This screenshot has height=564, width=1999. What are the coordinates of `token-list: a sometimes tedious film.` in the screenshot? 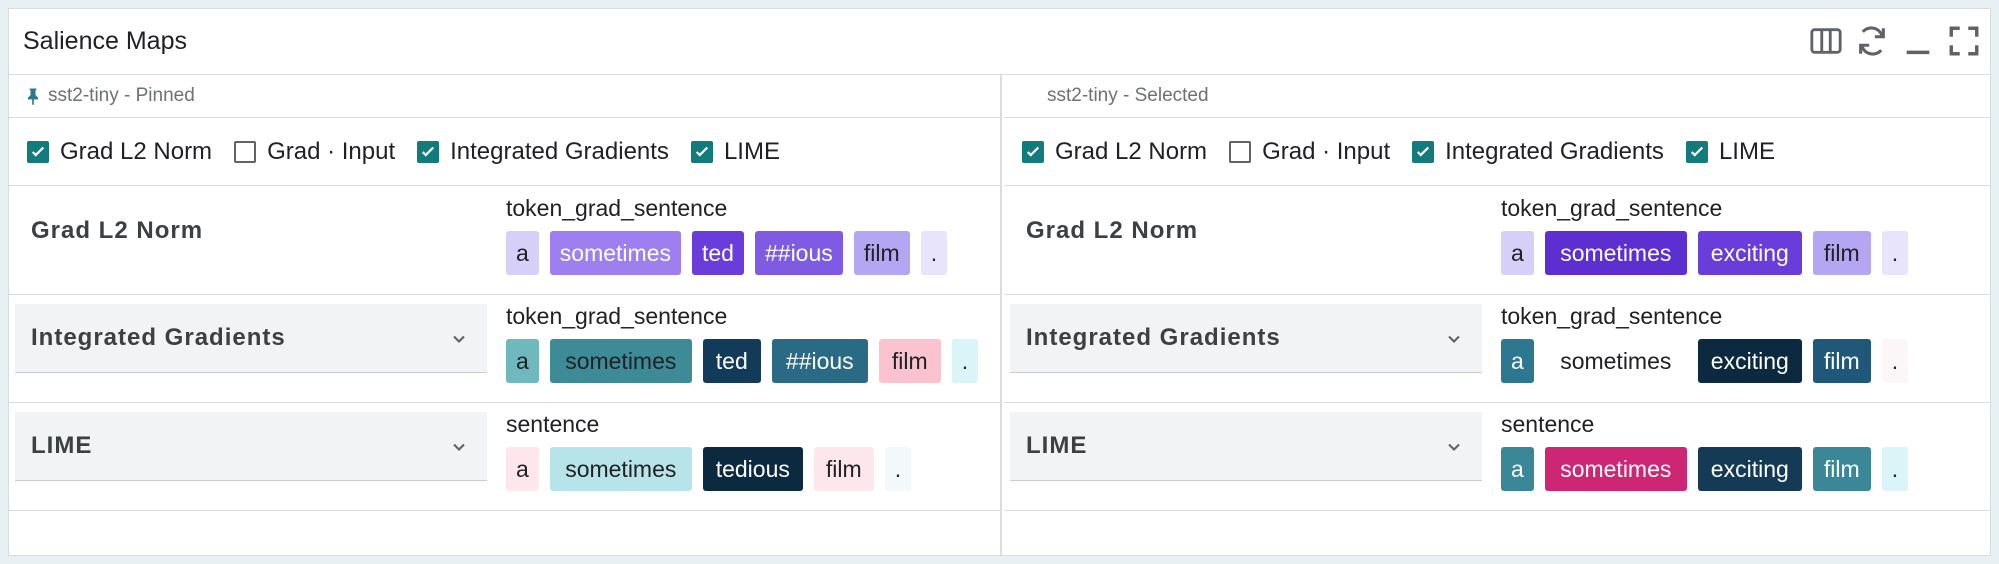 It's located at (709, 469).